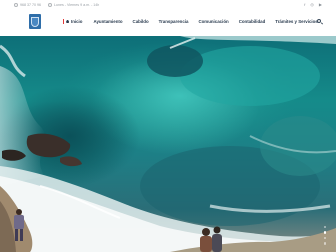  I want to click on nav-label-ayuntamiento: Ayuntamiento, so click(108, 21).